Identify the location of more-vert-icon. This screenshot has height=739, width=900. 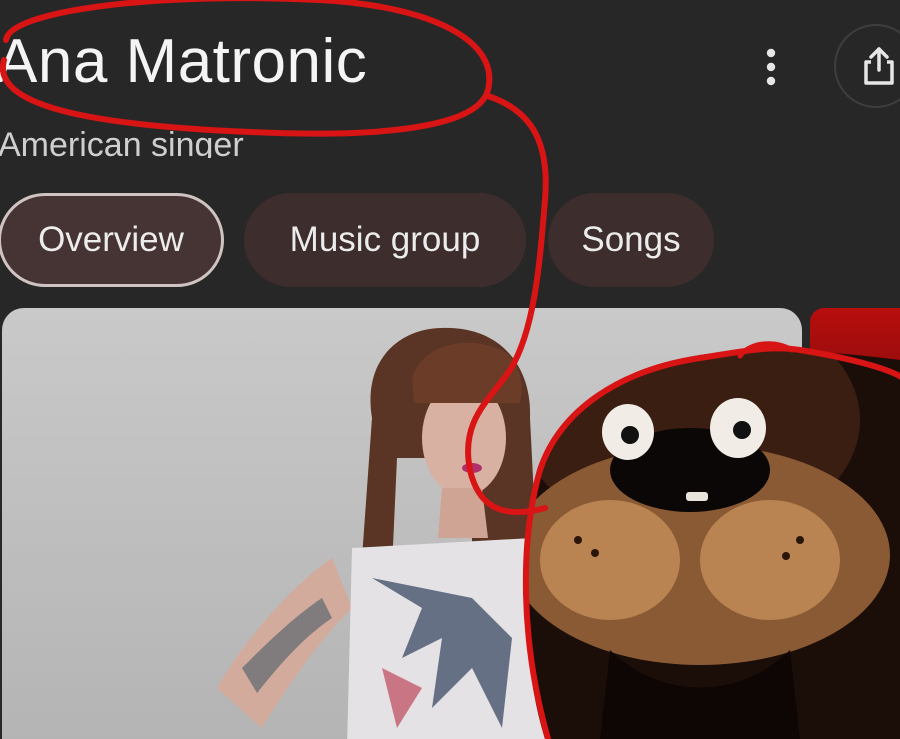
(771, 67).